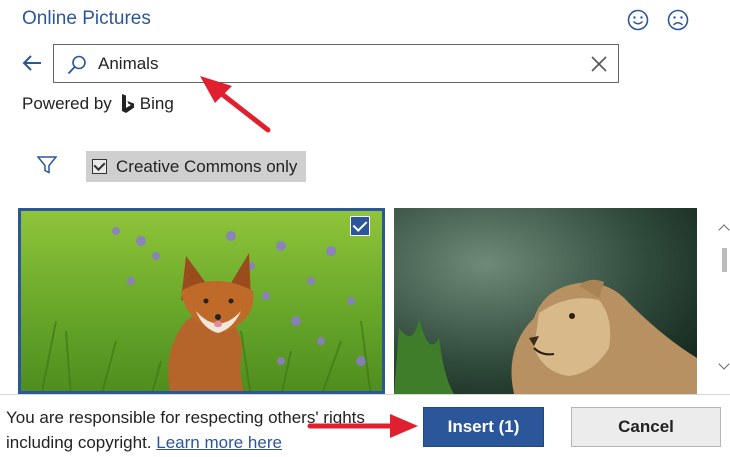 The image size is (730, 457). What do you see at coordinates (207, 166) in the screenshot?
I see `creative-commons-label: Creative Commons only` at bounding box center [207, 166].